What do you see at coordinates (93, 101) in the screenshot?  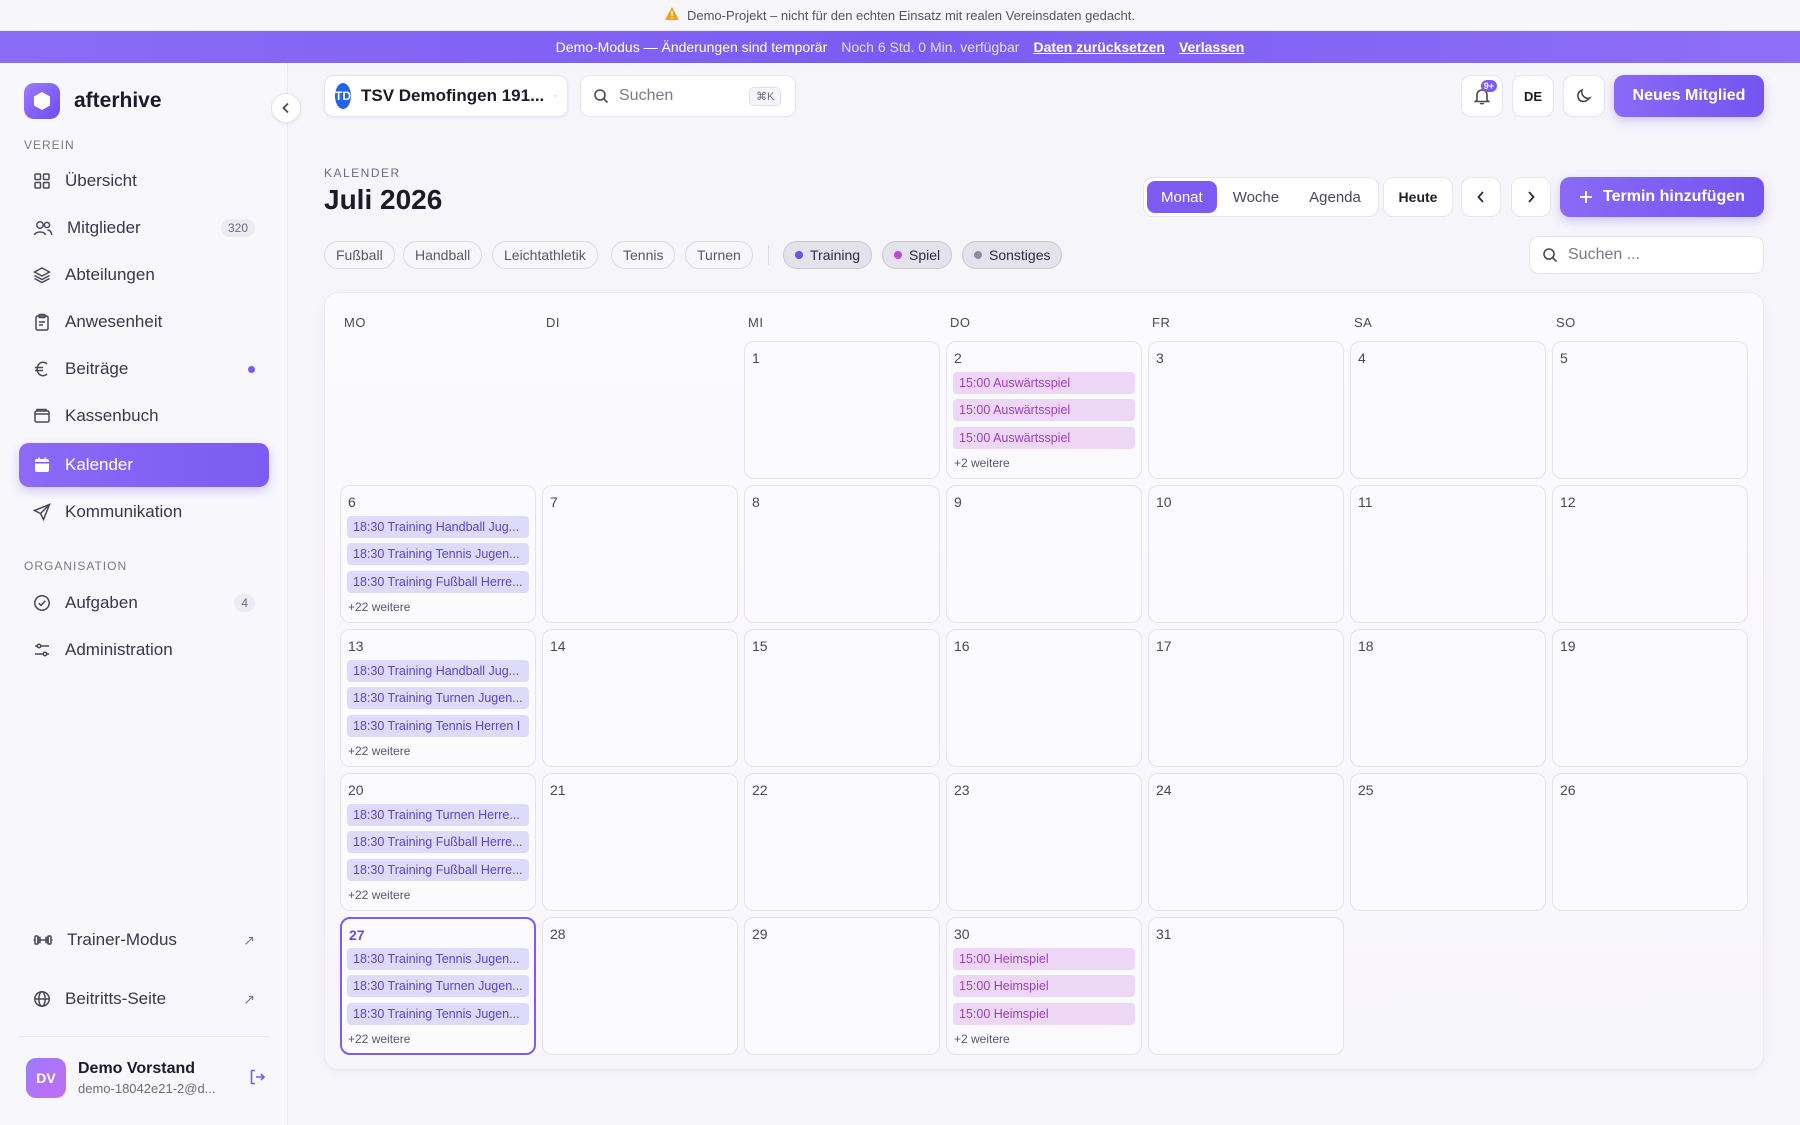 I see `brand: afterhive` at bounding box center [93, 101].